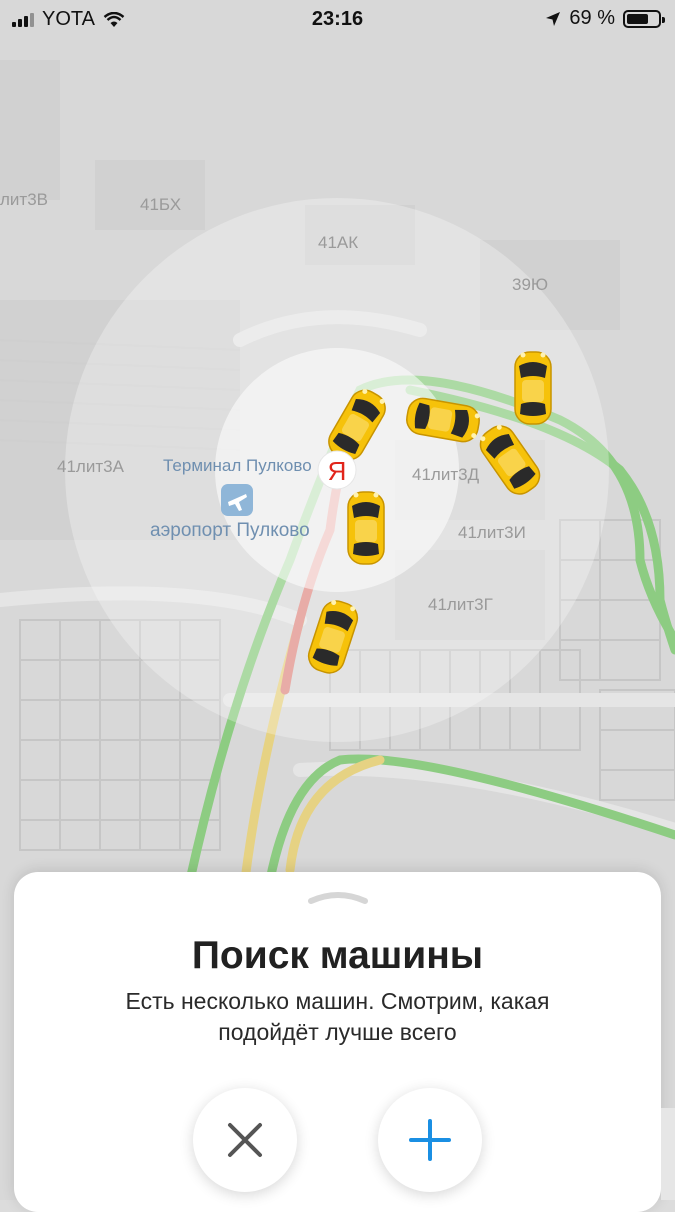 The width and height of the screenshot is (675, 1212). What do you see at coordinates (644, 18) in the screenshot?
I see `battery-icon` at bounding box center [644, 18].